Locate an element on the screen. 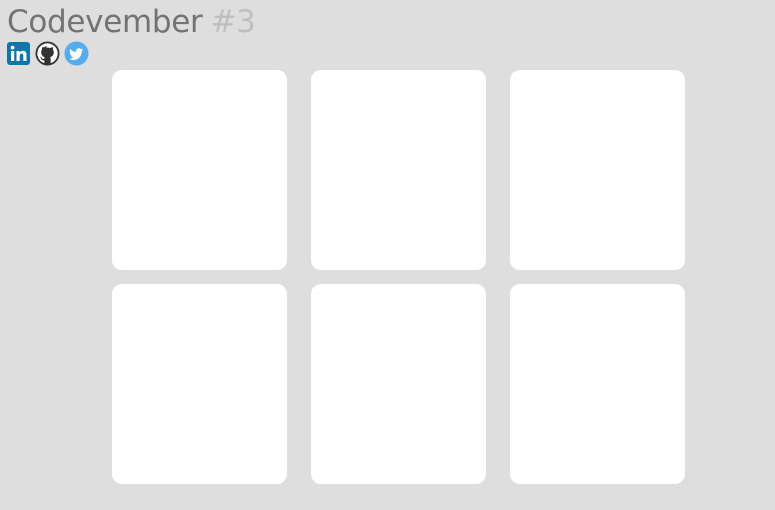 This screenshot has width=775, height=510. twitter-icon is located at coordinates (76, 53).